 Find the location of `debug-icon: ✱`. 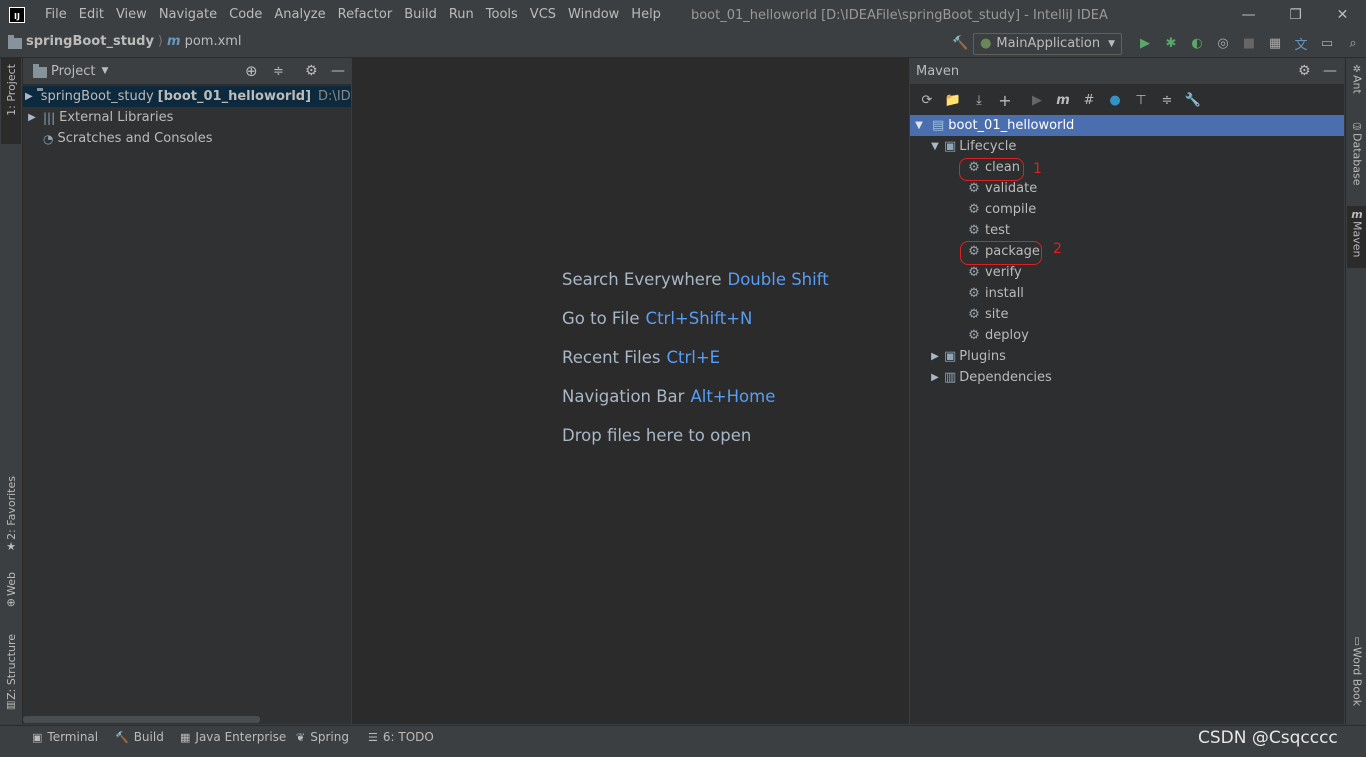

debug-icon: ✱ is located at coordinates (1171, 44).